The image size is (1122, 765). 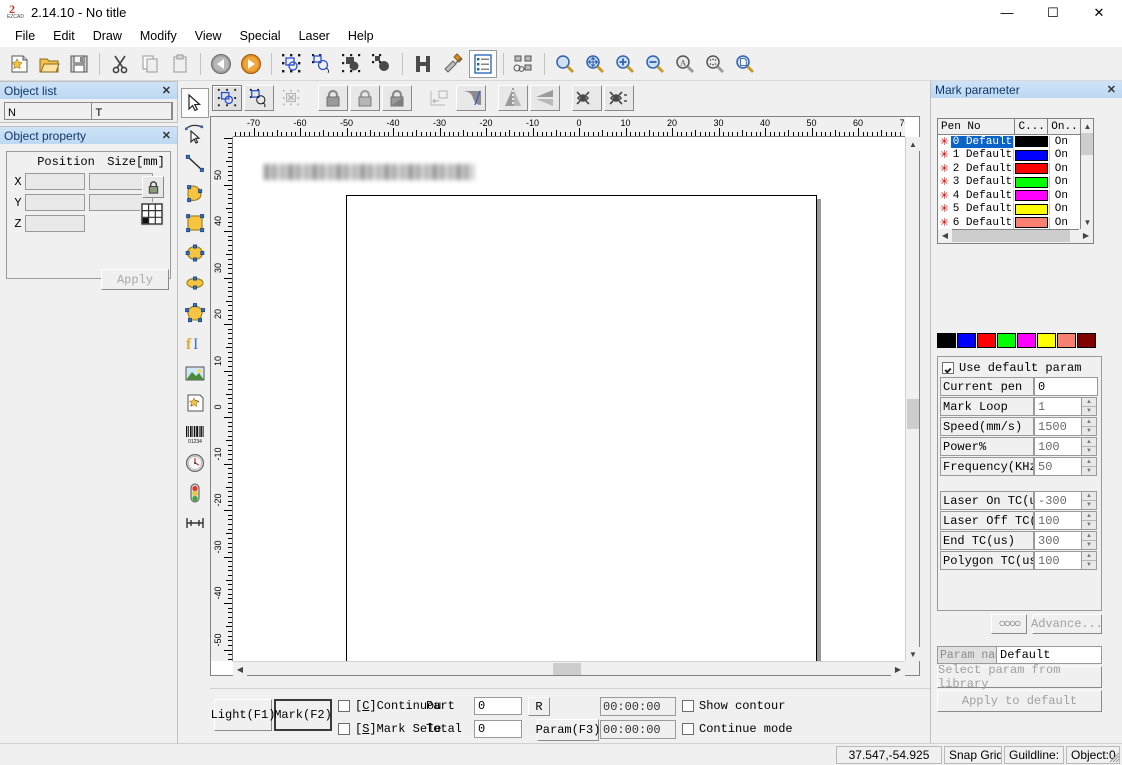 What do you see at coordinates (88, 111) in the screenshot?
I see `object-list-grid: N T` at bounding box center [88, 111].